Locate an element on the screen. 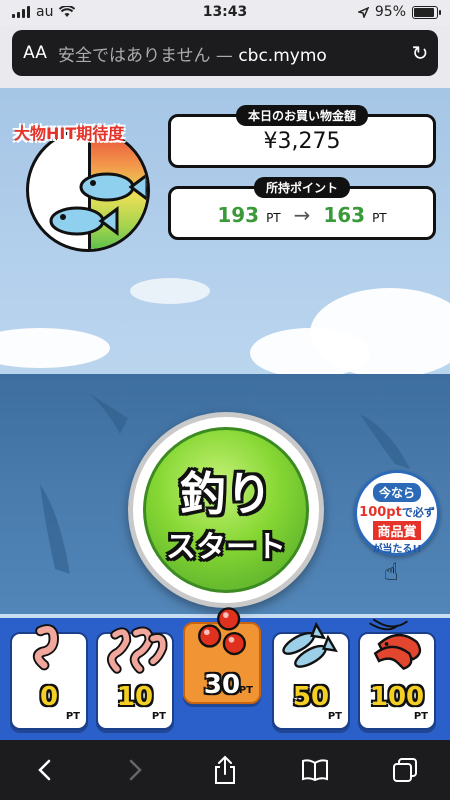 This screenshot has width=450, height=800. tabs-icon is located at coordinates (405, 770).